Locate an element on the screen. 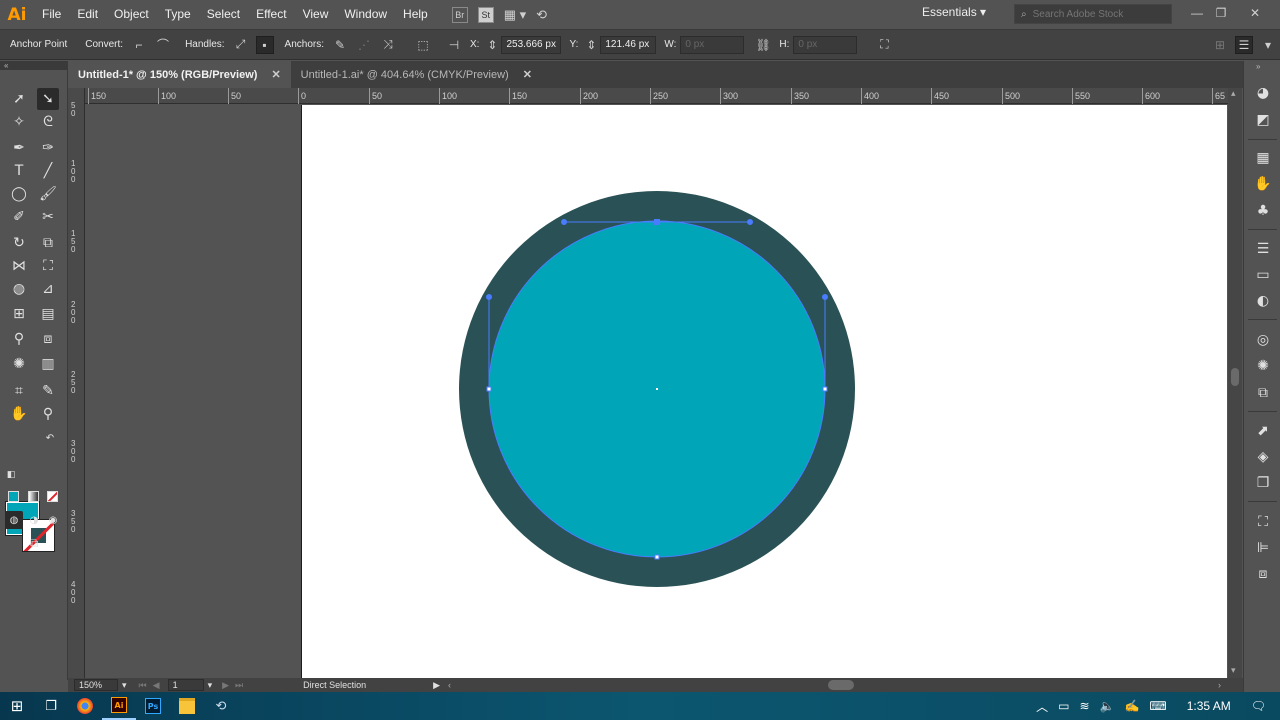  ellipse-tool-icon: ◯ is located at coordinates (19, 194).